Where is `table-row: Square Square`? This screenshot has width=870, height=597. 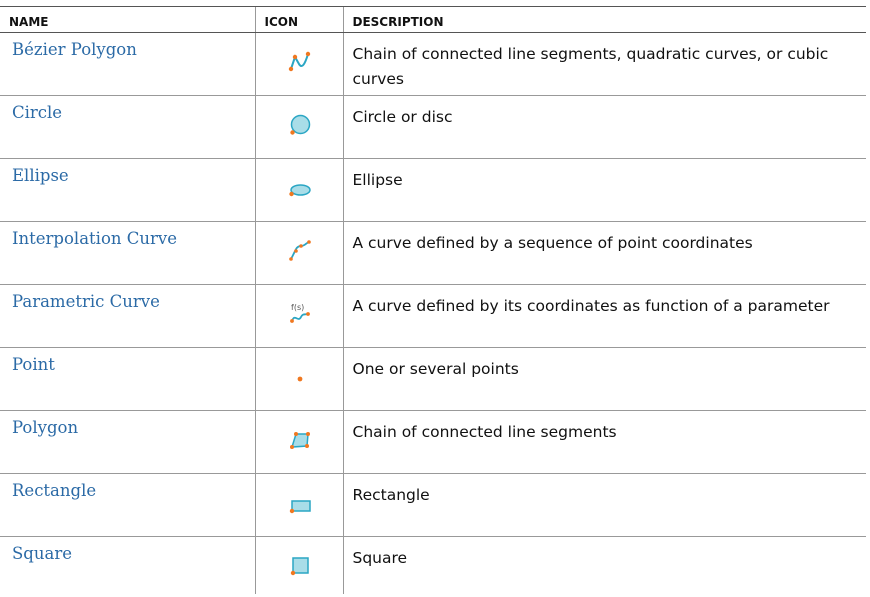 table-row: Square Square is located at coordinates (433, 565).